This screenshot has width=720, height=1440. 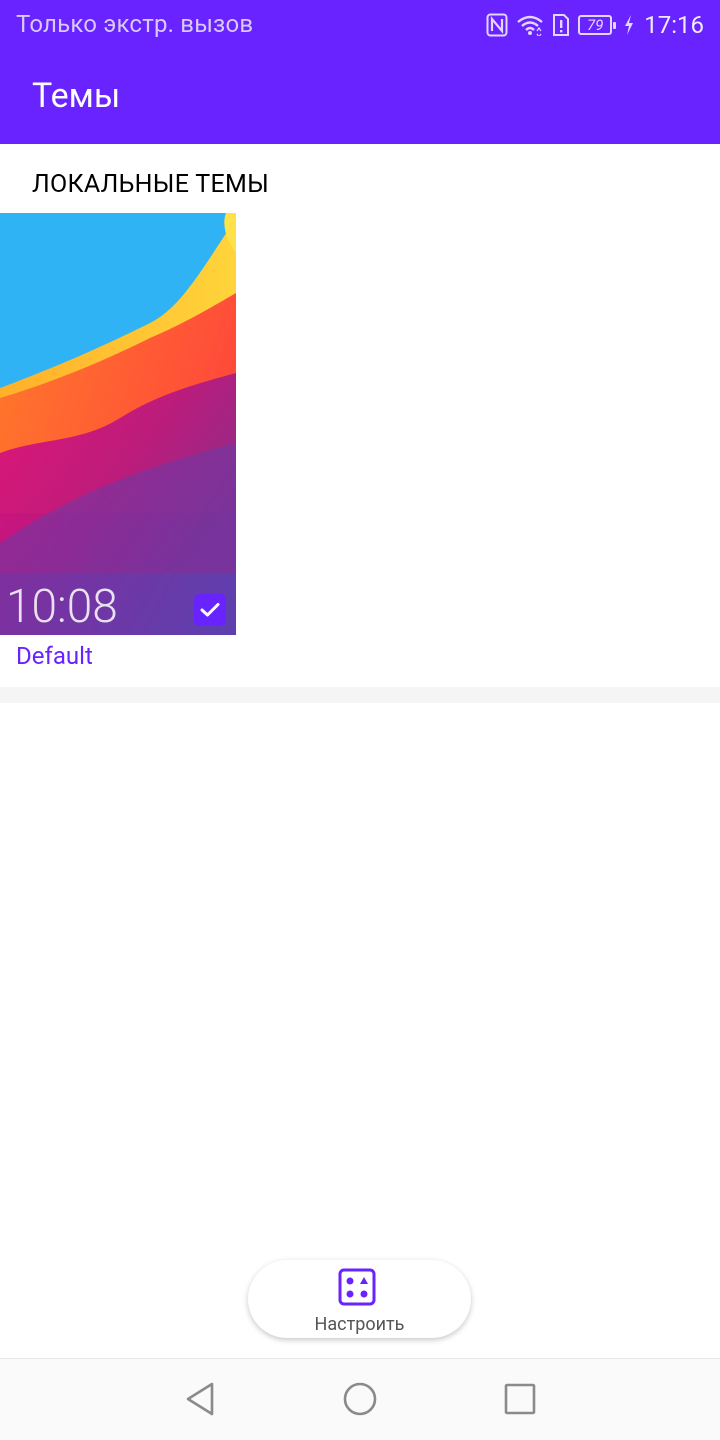 I want to click on theme-preview-image, so click(x=118, y=424).